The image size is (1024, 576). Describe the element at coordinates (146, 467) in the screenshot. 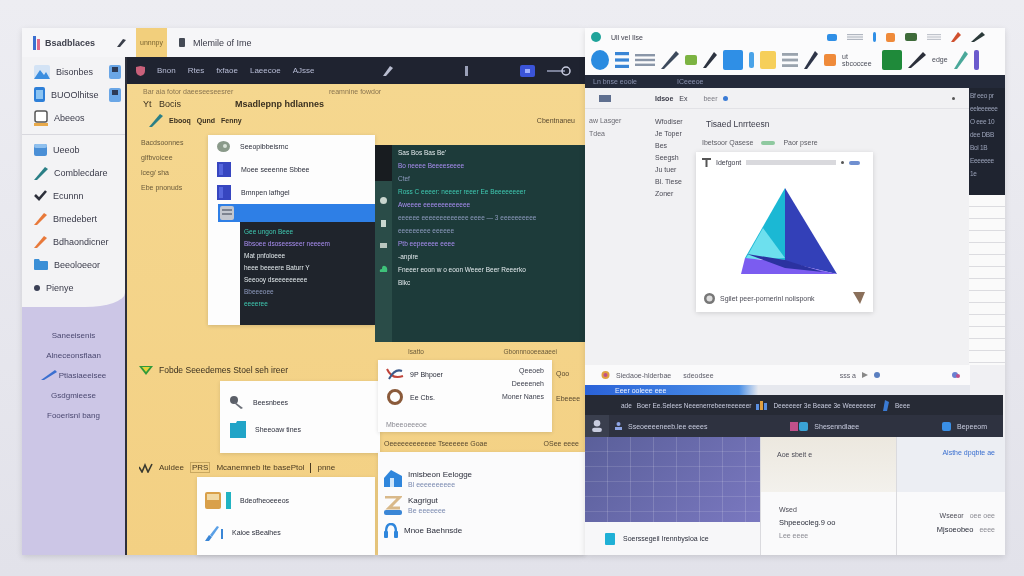

I see `zigzag-icon` at that location.